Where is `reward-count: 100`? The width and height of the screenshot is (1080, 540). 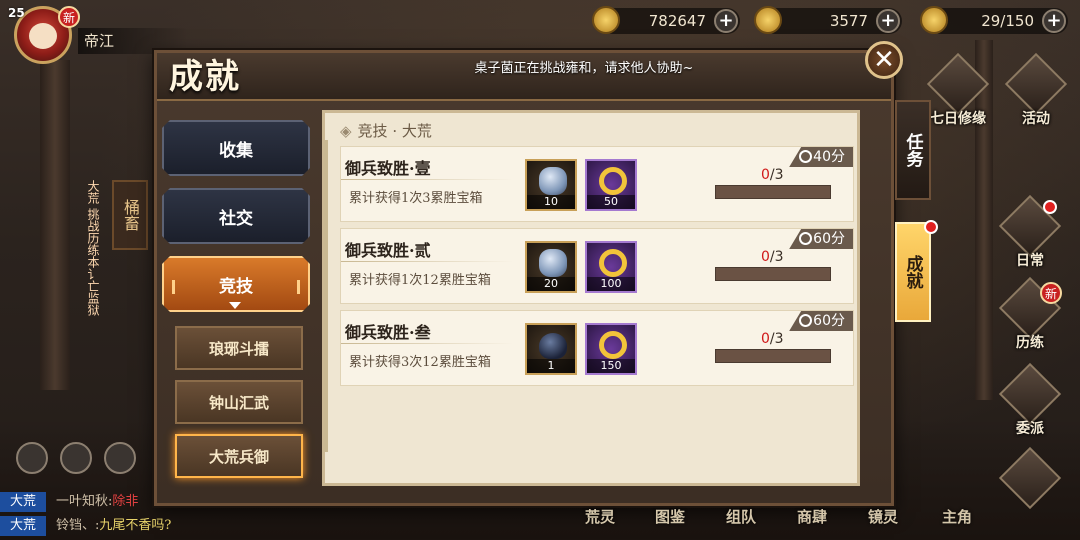 reward-count: 100 is located at coordinates (611, 284).